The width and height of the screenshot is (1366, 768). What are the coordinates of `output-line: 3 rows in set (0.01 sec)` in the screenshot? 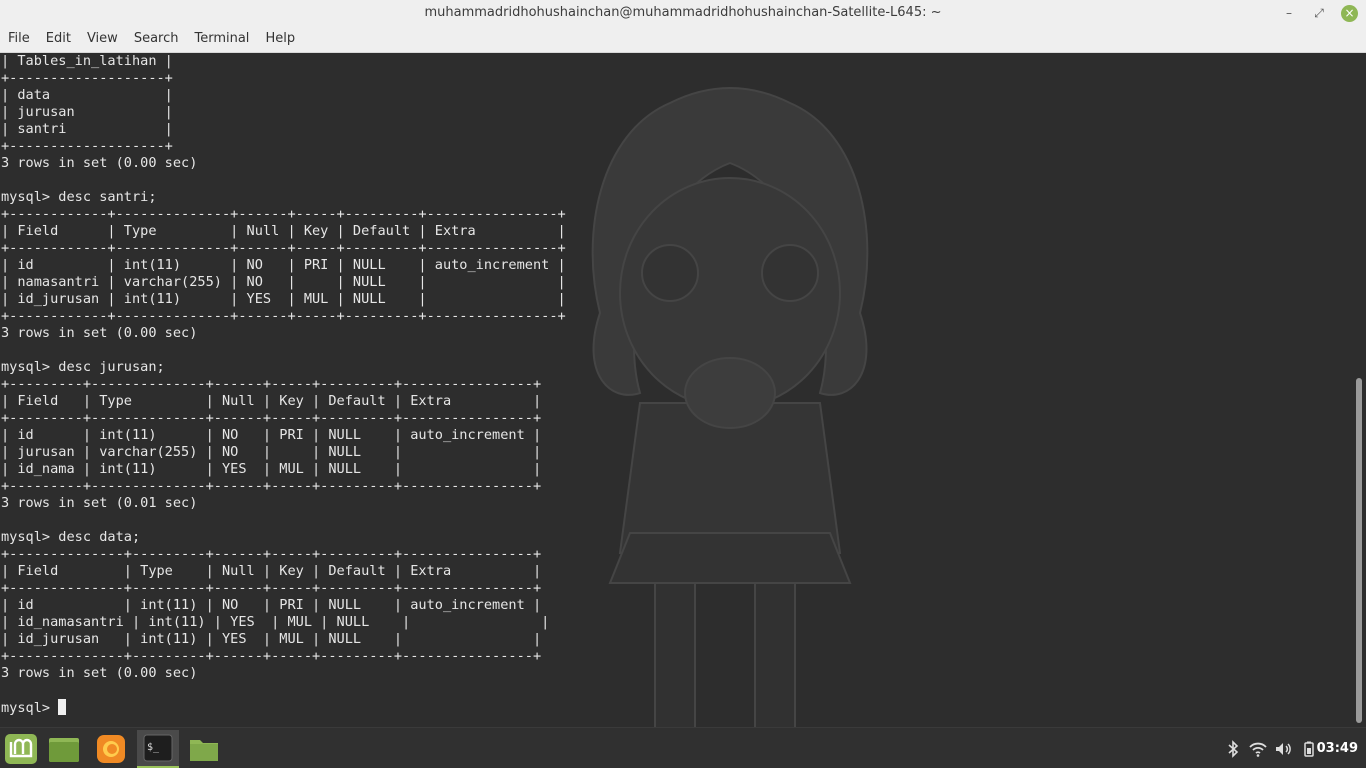 It's located at (99, 503).